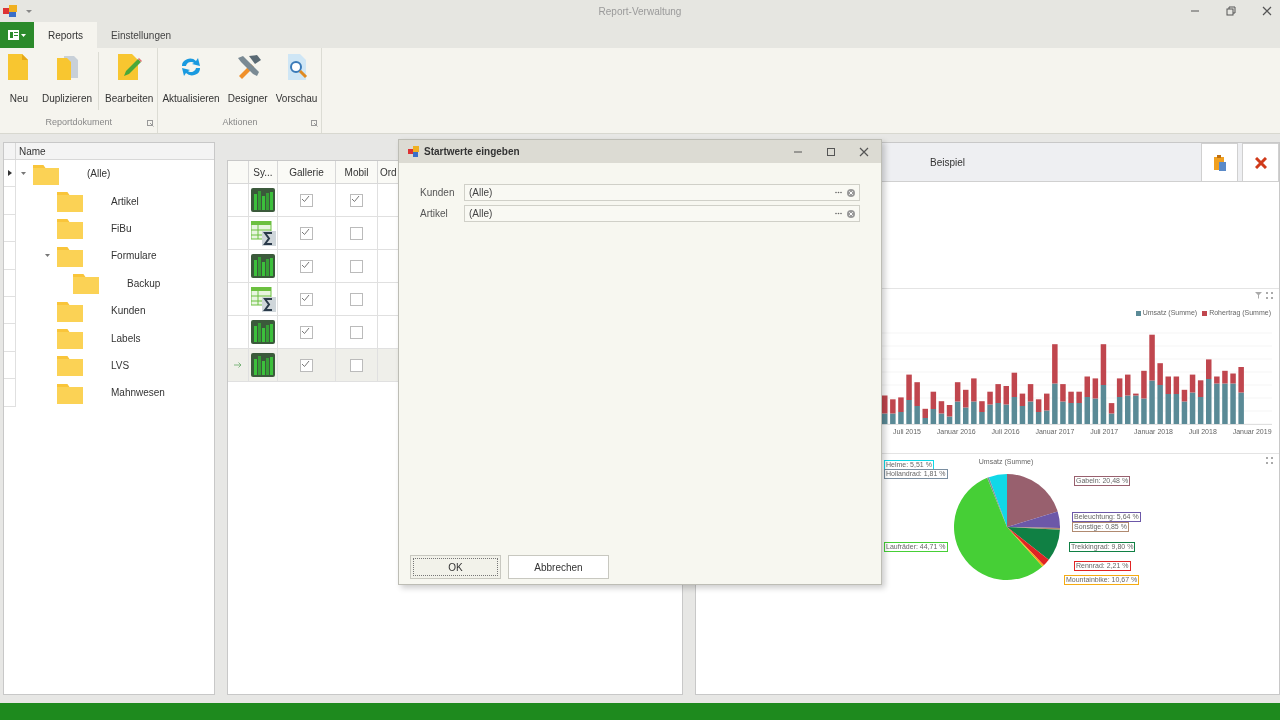 The image size is (1280, 720). What do you see at coordinates (125, 201) in the screenshot?
I see `tree-item: Artikel` at bounding box center [125, 201].